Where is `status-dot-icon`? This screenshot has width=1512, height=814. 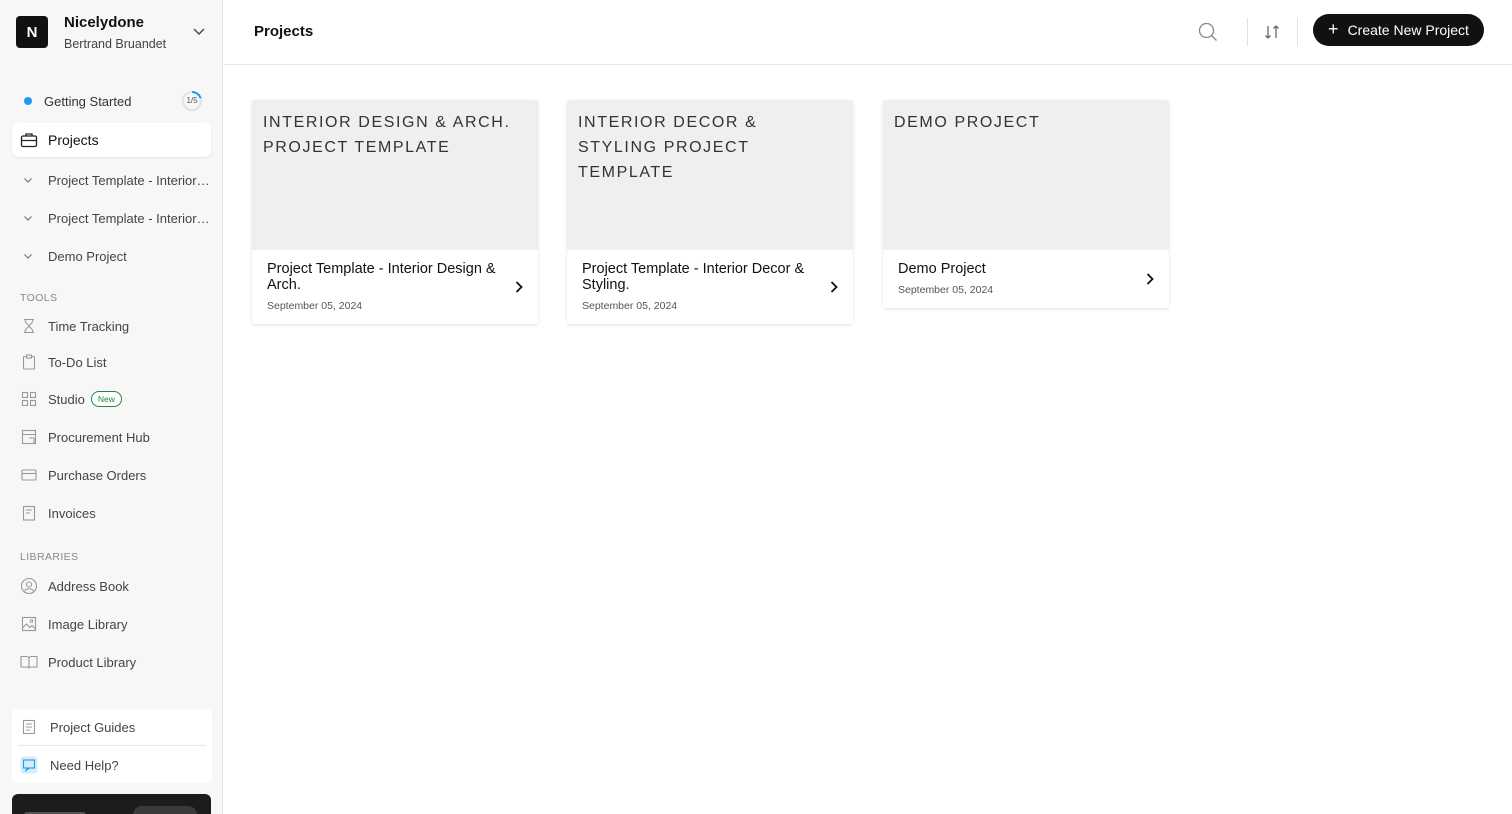
status-dot-icon is located at coordinates (28, 101).